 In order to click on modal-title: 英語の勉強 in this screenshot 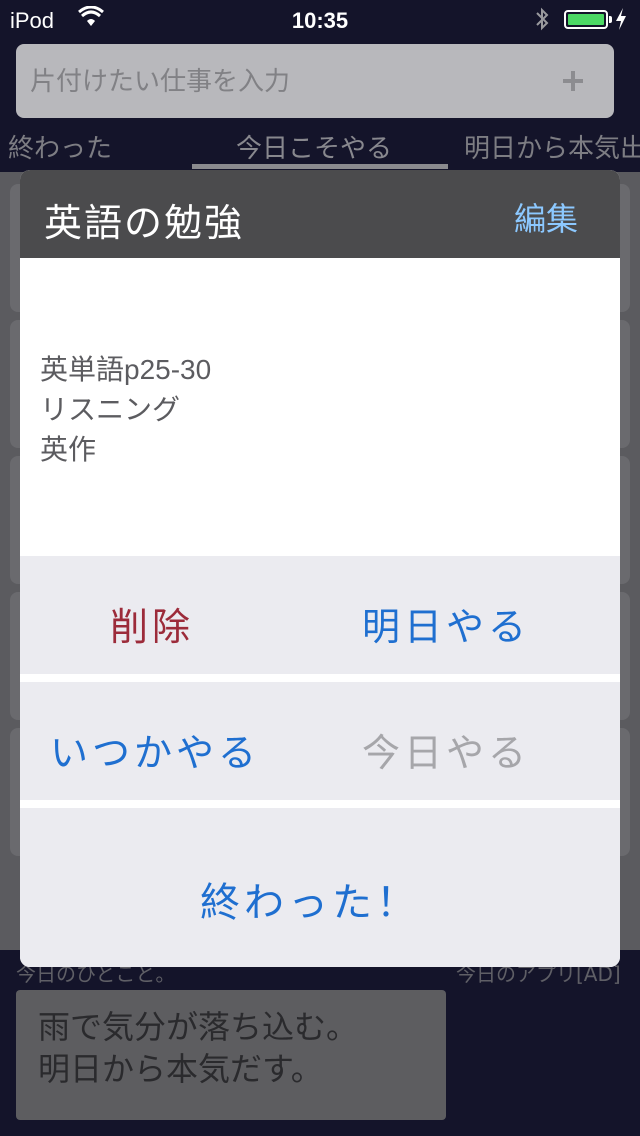, I will do `click(144, 223)`.